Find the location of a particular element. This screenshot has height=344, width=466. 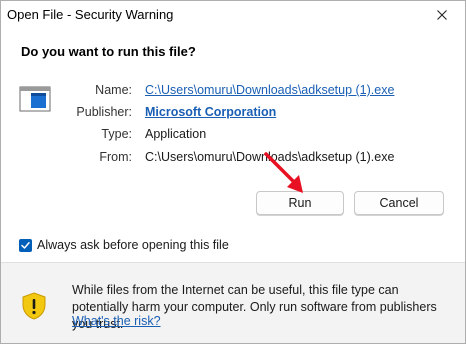

publisher-link: Microsoft Corporation is located at coordinates (210, 112).